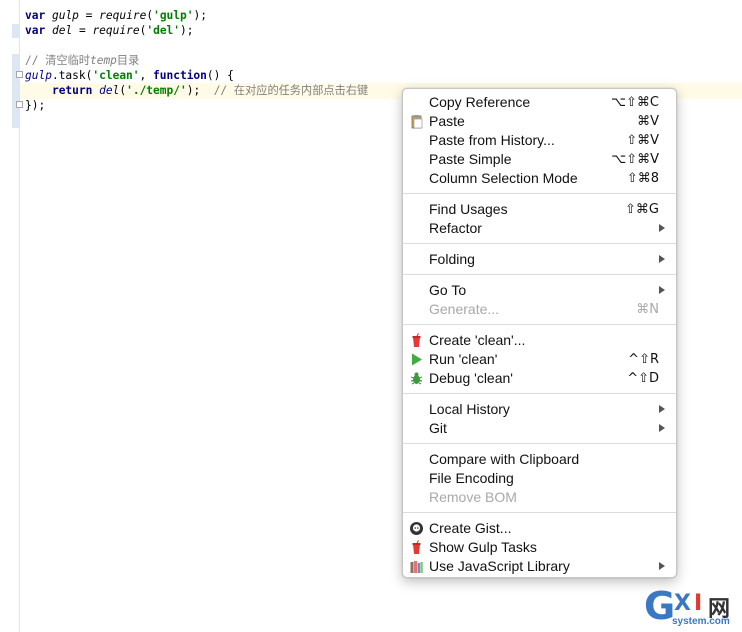 The image size is (742, 632). I want to click on menu-item-file-encoding: File Encoding, so click(539, 478).